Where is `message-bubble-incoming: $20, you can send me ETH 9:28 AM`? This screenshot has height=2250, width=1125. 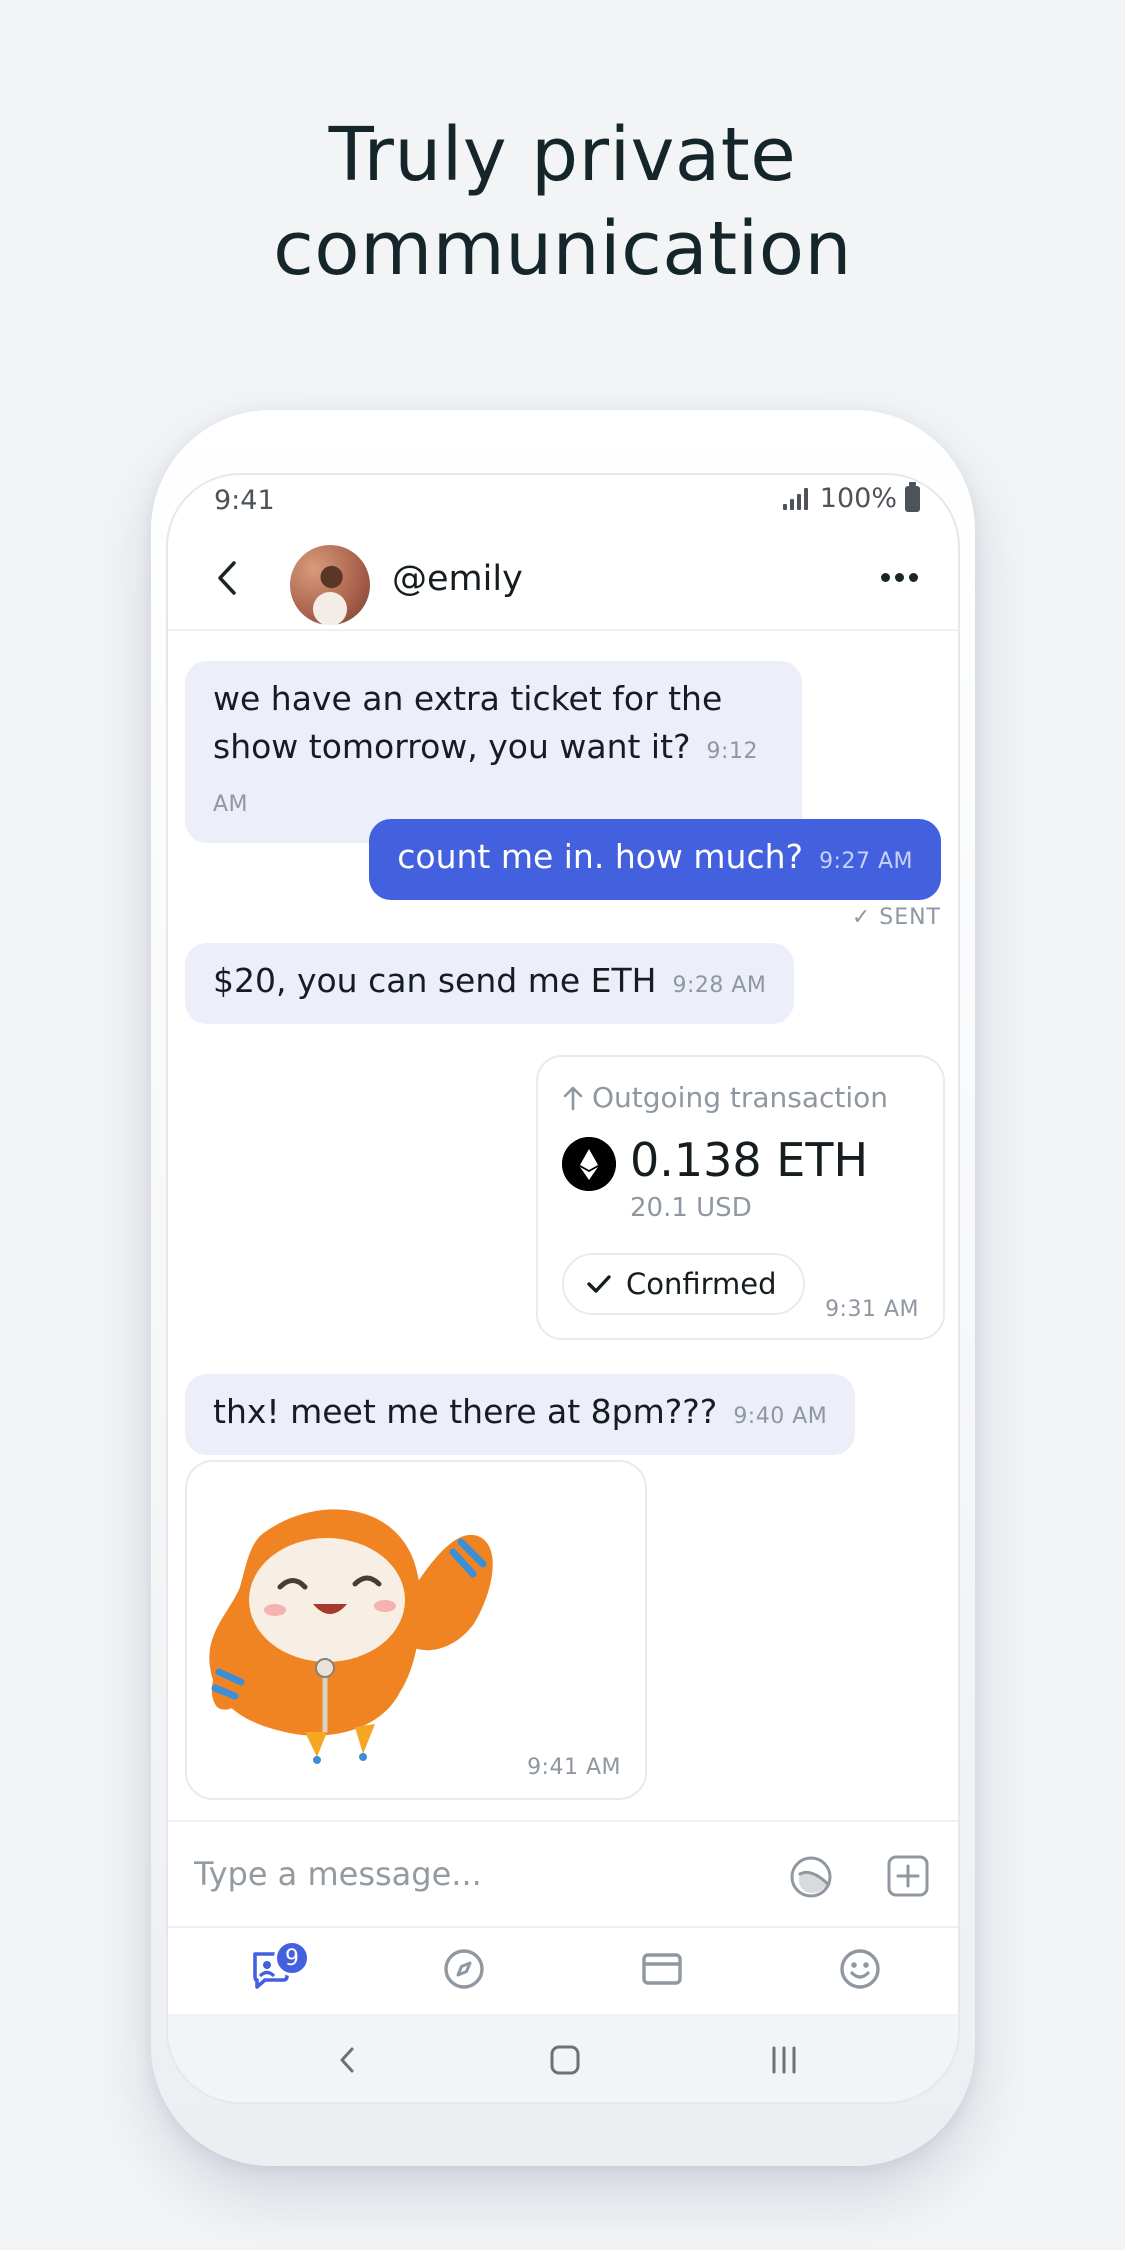
message-bubble-incoming: $20, you can send me ETH 9:28 AM is located at coordinates (490, 983).